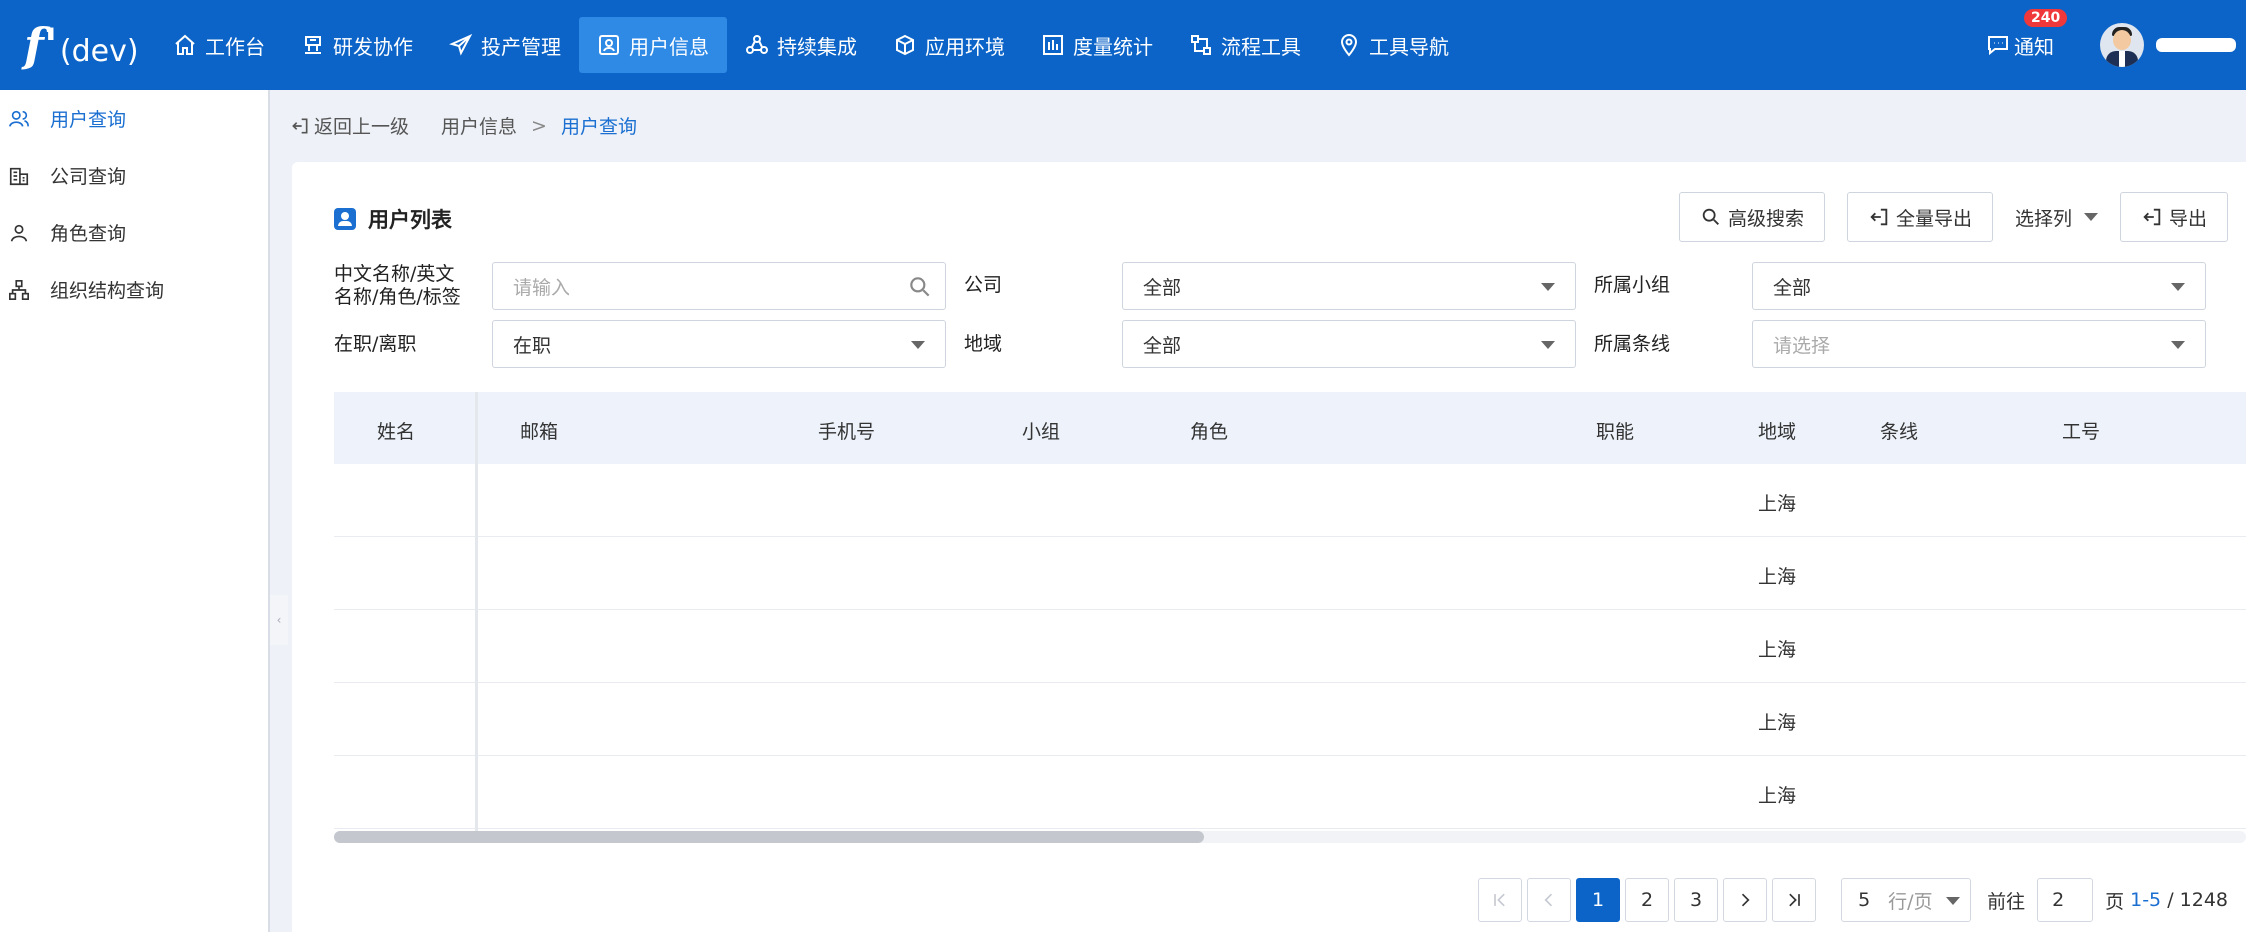 The width and height of the screenshot is (2246, 932). Describe the element at coordinates (920, 287) in the screenshot. I see `search-icon` at that location.